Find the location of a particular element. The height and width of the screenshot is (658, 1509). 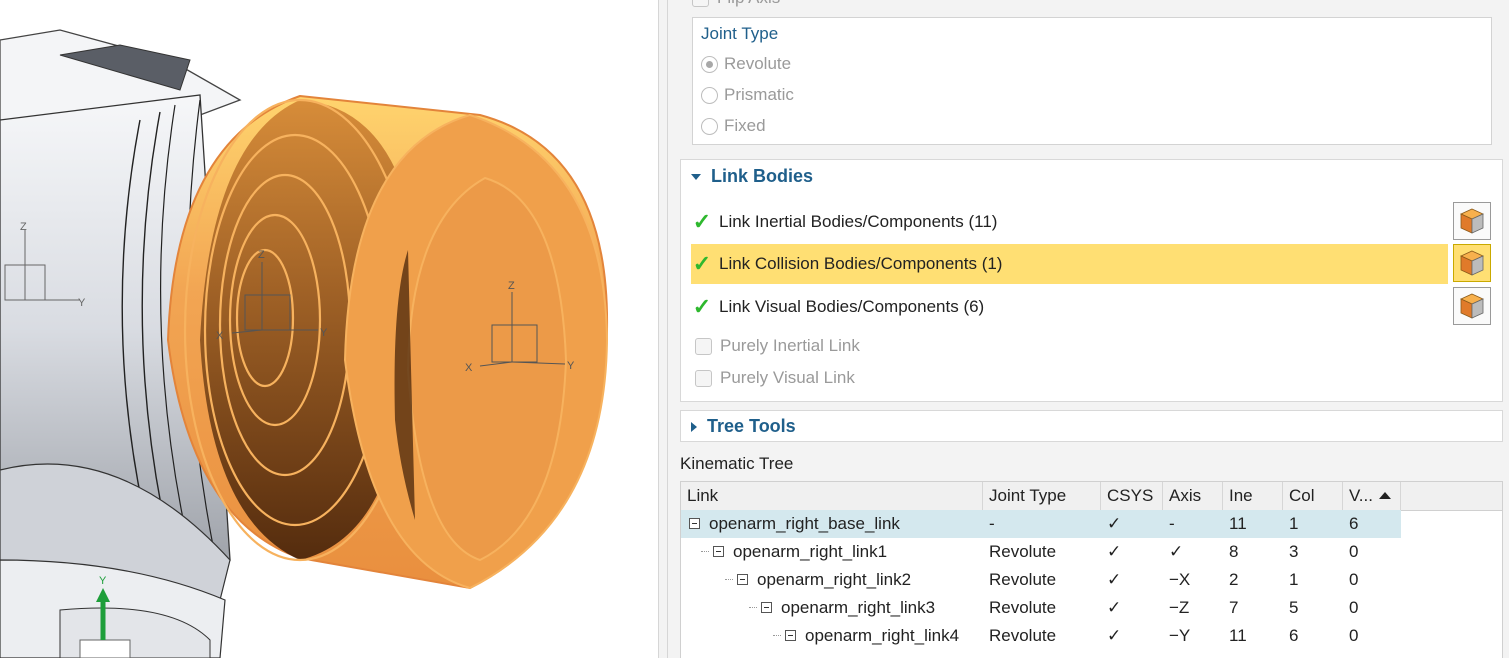

link-bodies-header: Link Bodies is located at coordinates (752, 176).